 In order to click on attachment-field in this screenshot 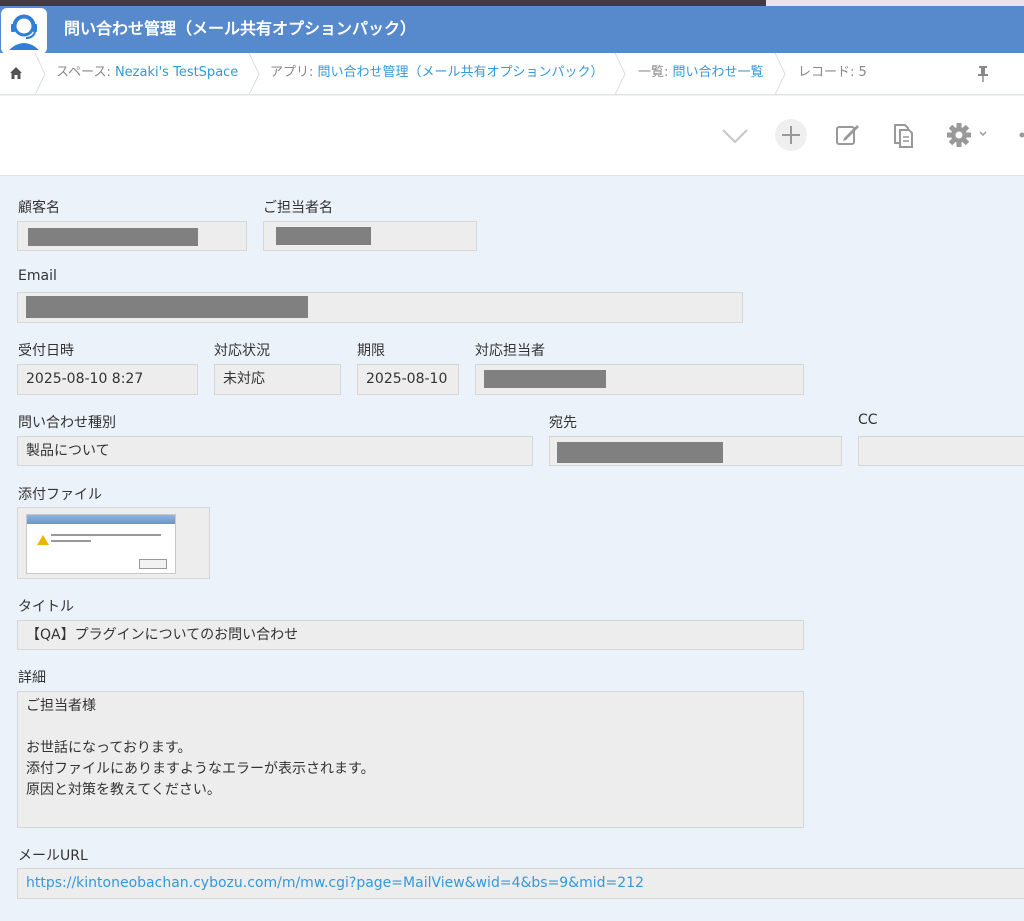, I will do `click(113, 543)`.